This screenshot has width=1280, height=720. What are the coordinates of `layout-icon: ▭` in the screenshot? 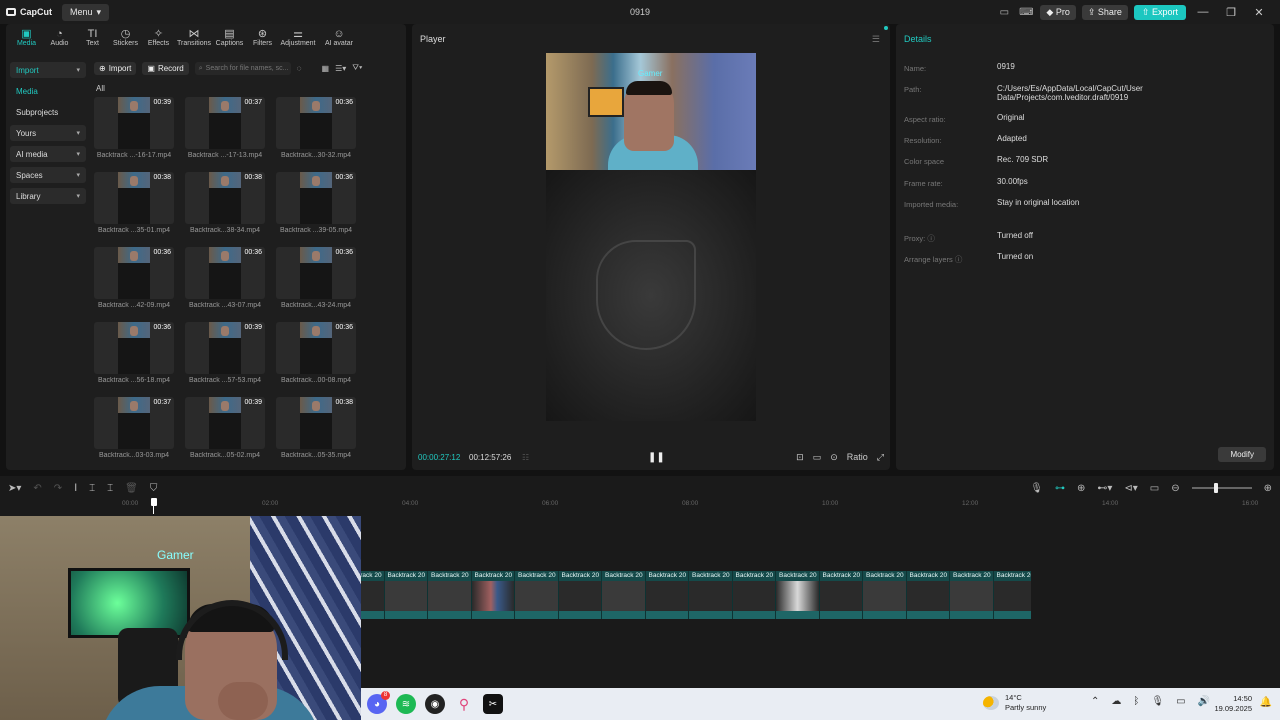 It's located at (1004, 12).